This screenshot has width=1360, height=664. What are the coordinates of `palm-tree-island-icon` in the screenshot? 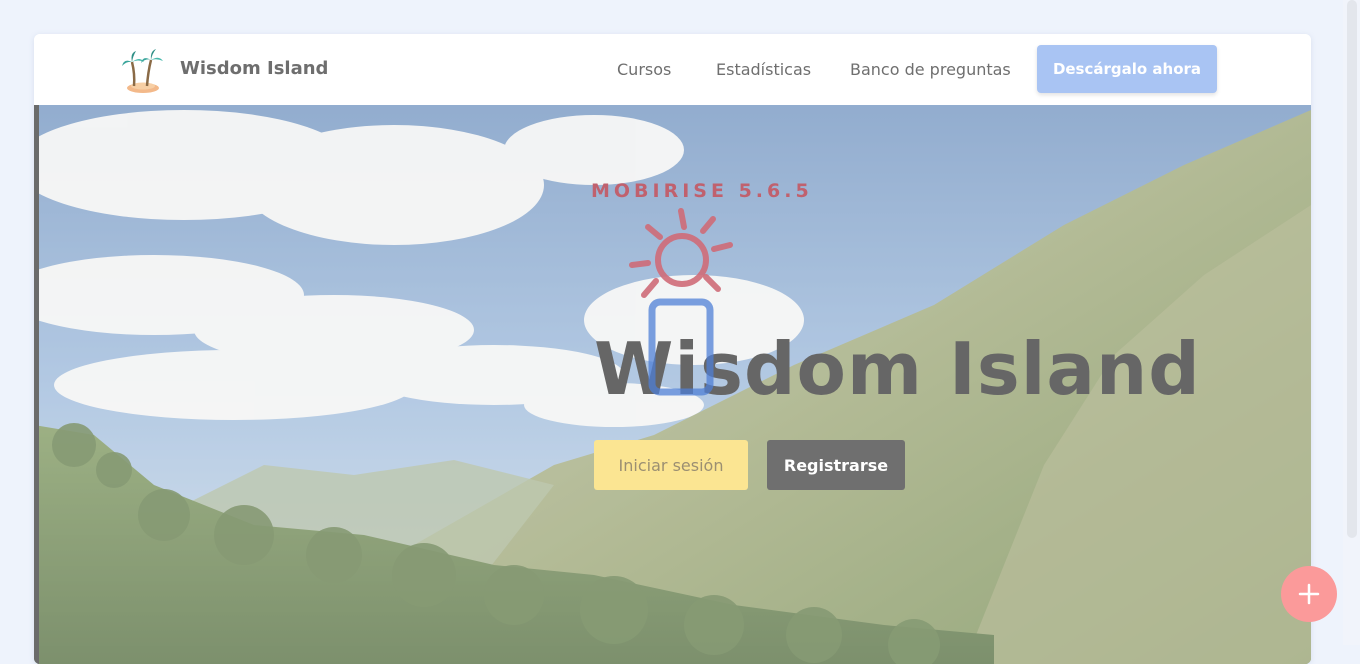 It's located at (142, 71).